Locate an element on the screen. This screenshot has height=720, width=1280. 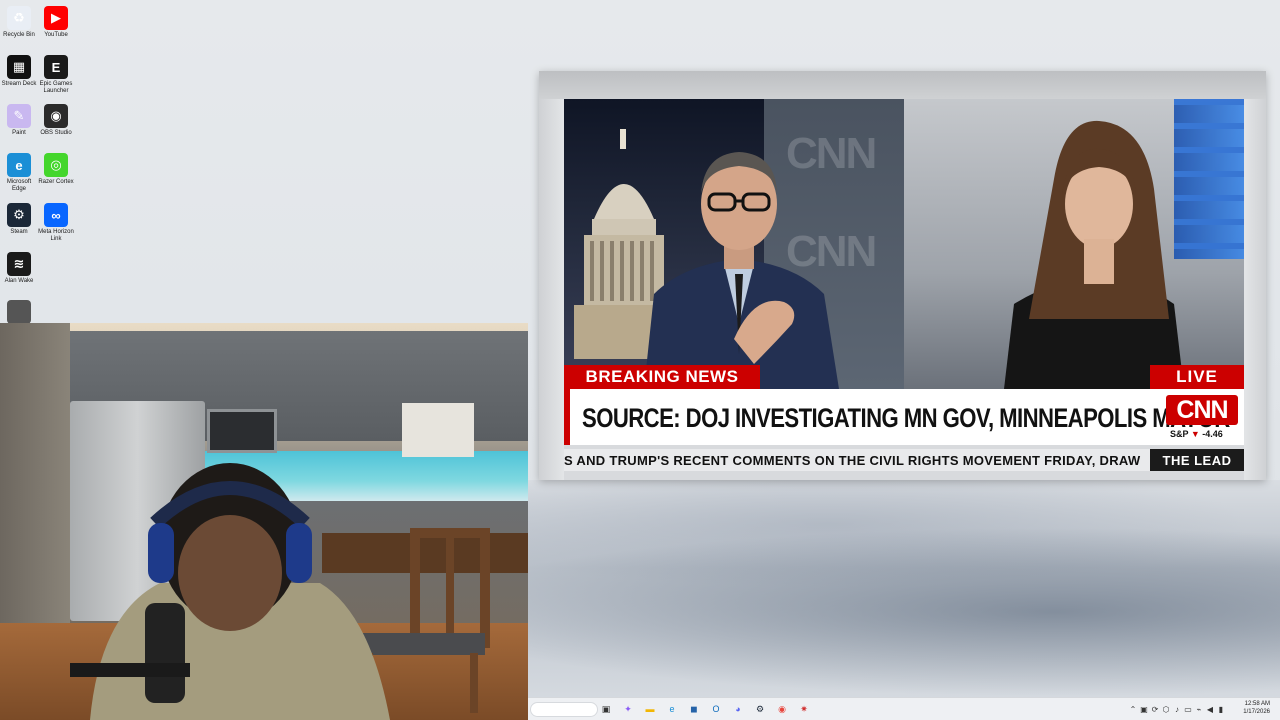
chrome-icon: ◉ is located at coordinates (782, 709).